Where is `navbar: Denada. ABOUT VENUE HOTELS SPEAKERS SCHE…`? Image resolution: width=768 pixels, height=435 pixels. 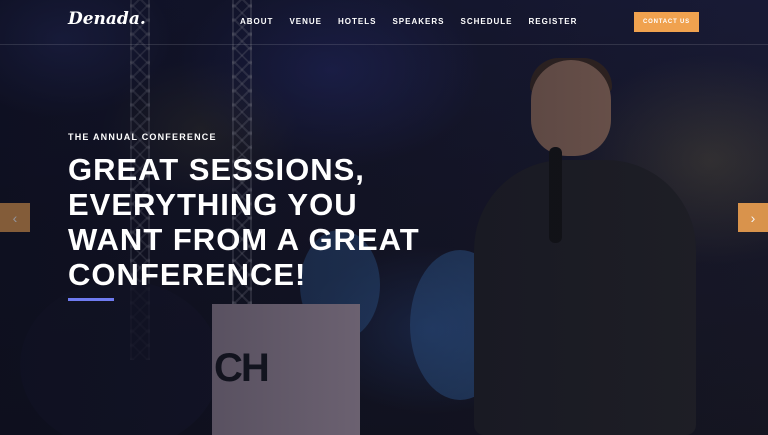
navbar: Denada. ABOUT VENUE HOTELS SPEAKERS SCHE… is located at coordinates (384, 22).